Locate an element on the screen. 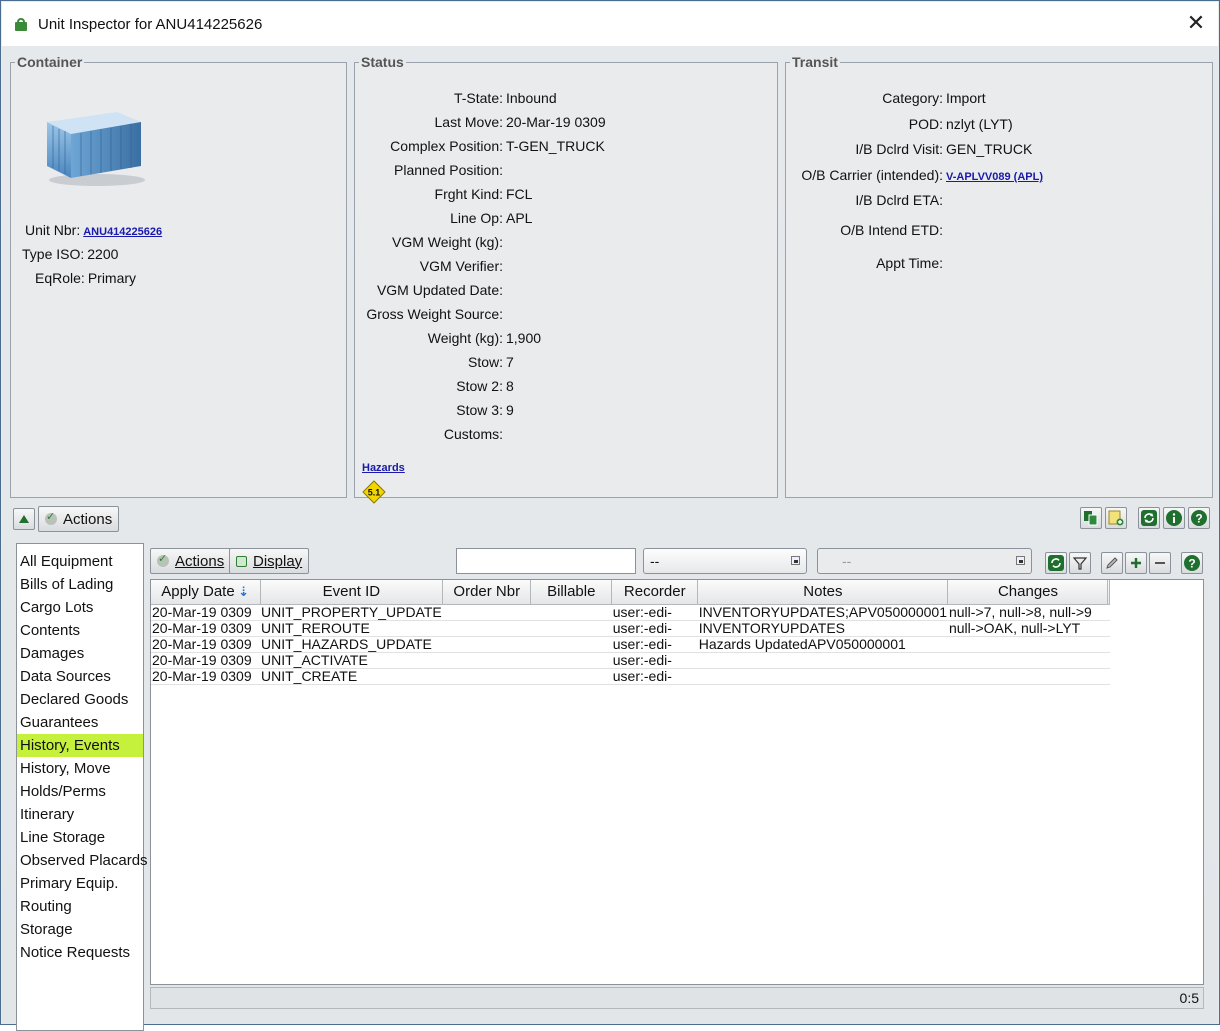  nav-item: Primary Equip. is located at coordinates (80, 883).